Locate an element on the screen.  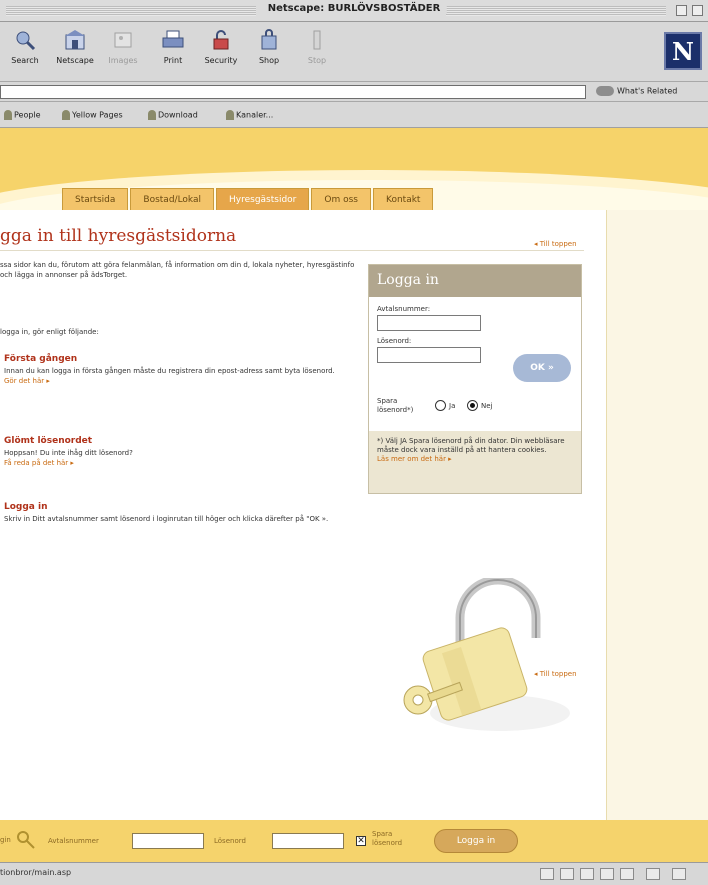
stop-label: Stop is located at coordinates (317, 60).